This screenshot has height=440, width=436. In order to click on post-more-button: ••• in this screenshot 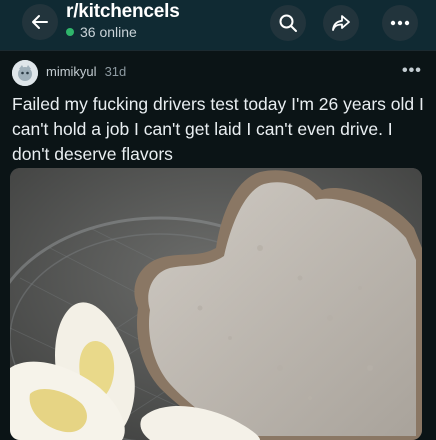, I will do `click(412, 71)`.